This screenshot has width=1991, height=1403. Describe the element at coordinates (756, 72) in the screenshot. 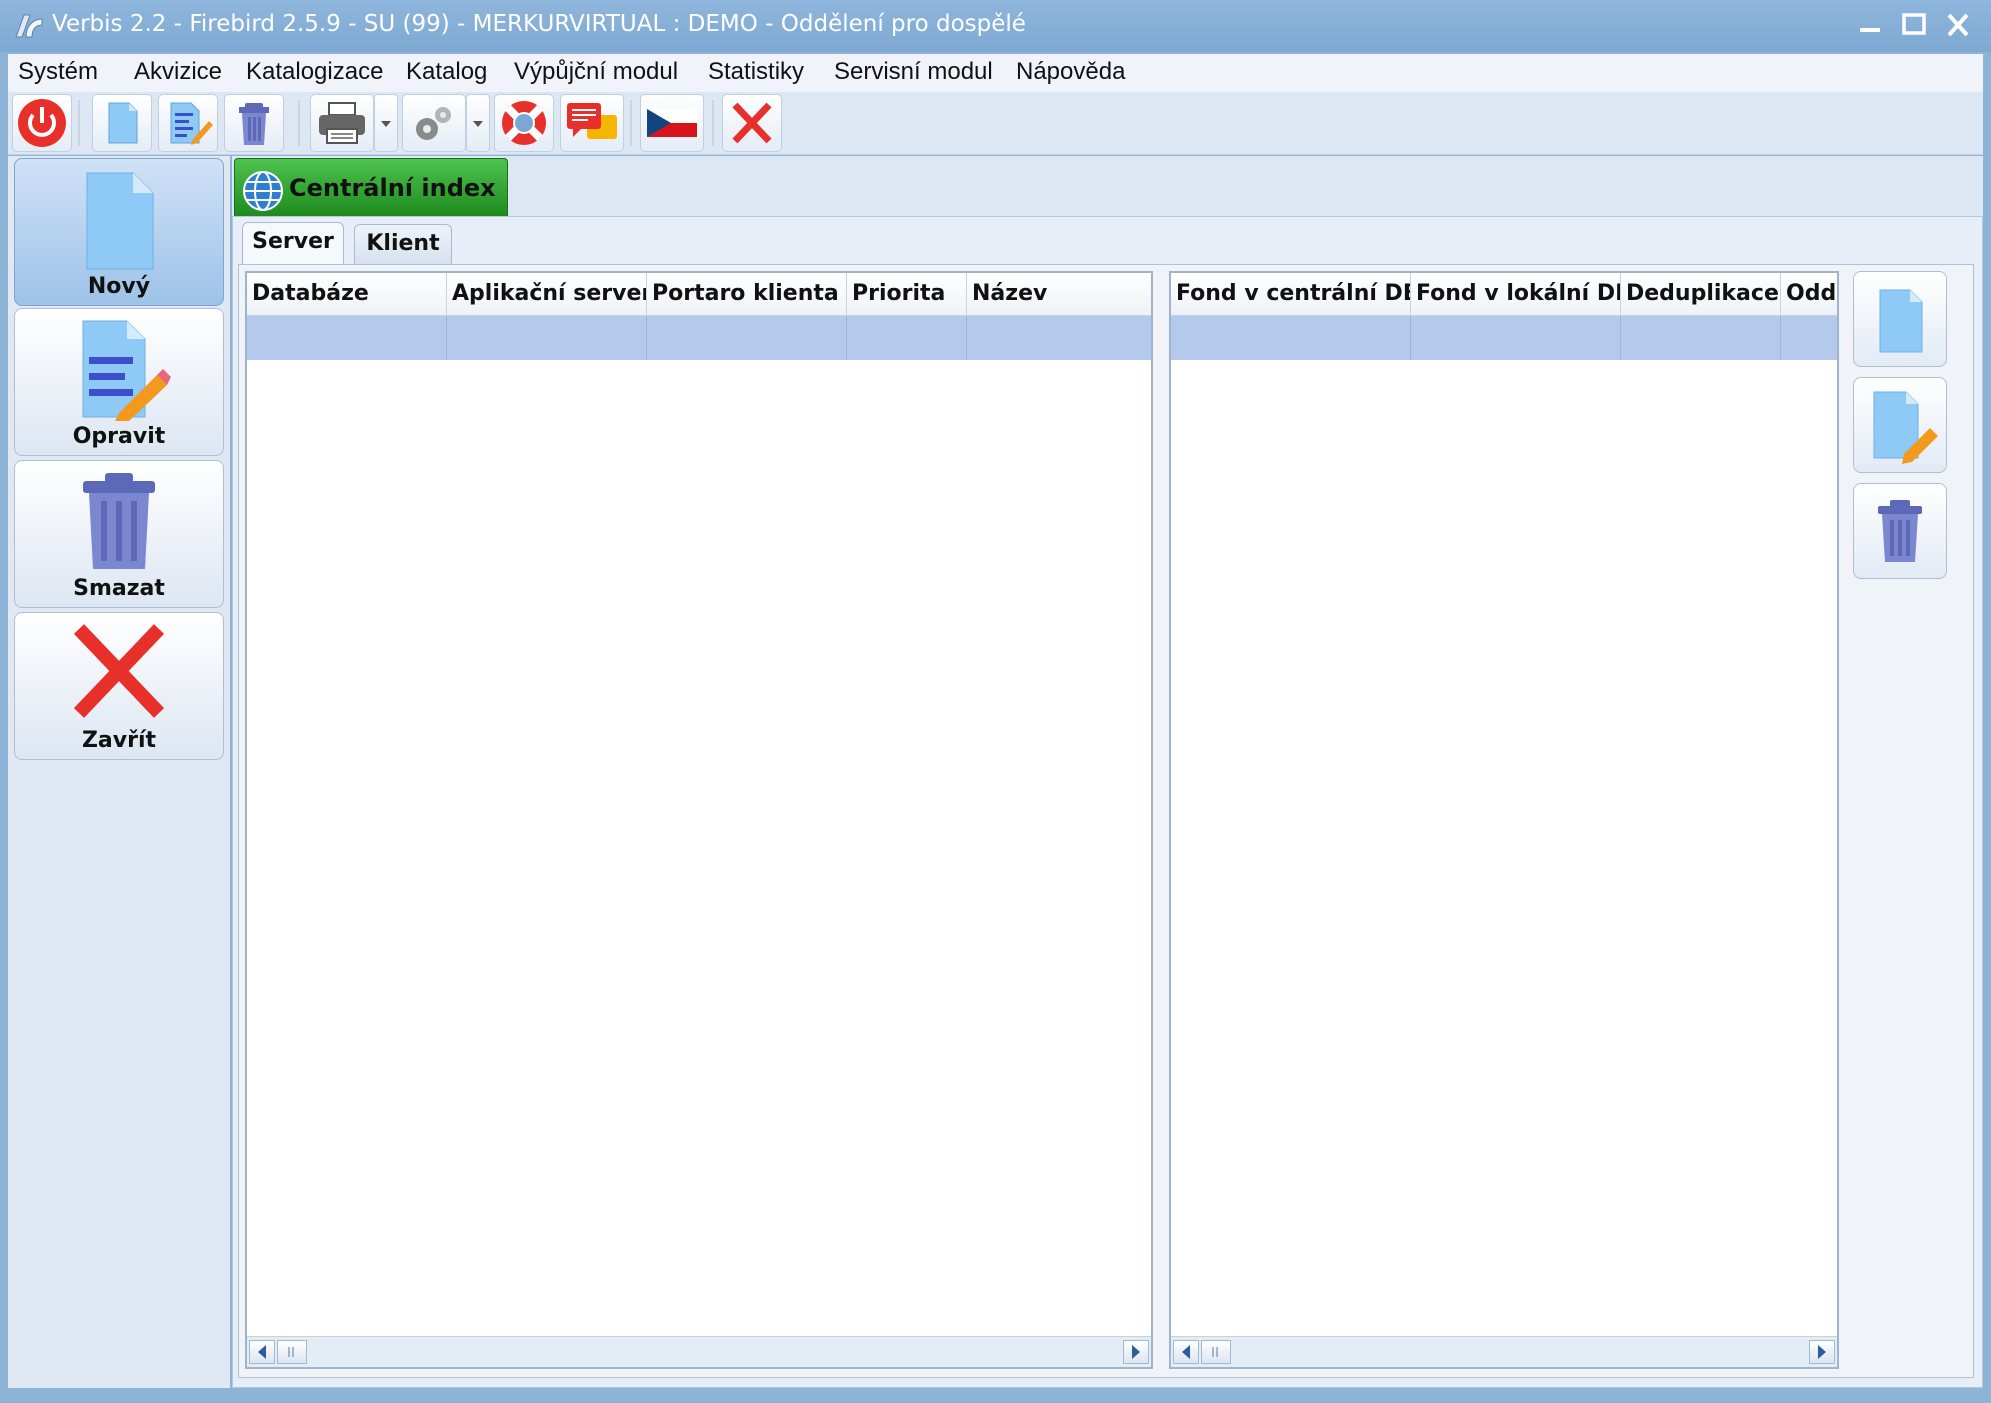

I see `menu-statistiky: Statistiky` at that location.